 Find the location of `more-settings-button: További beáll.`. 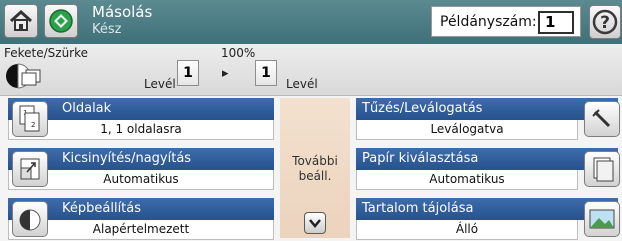

more-settings-button: További beáll. is located at coordinates (315, 168).